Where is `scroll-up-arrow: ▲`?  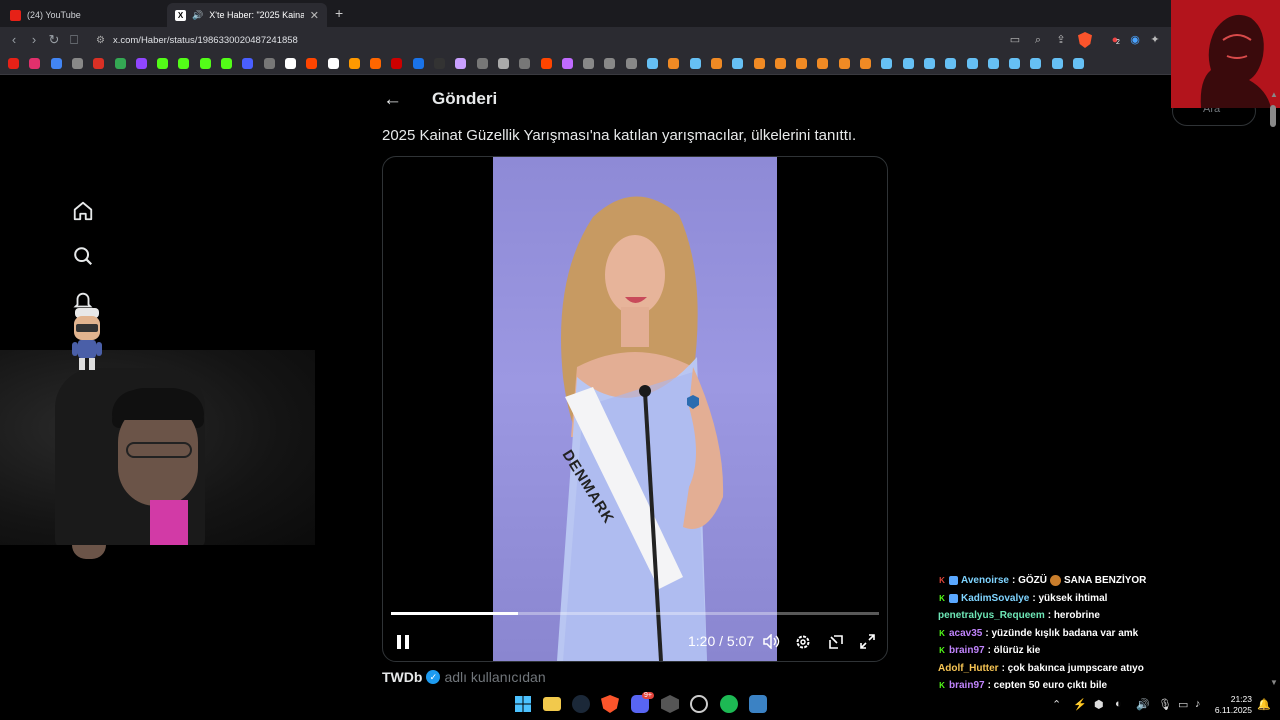
scroll-up-arrow: ▲ is located at coordinates (1274, 94).